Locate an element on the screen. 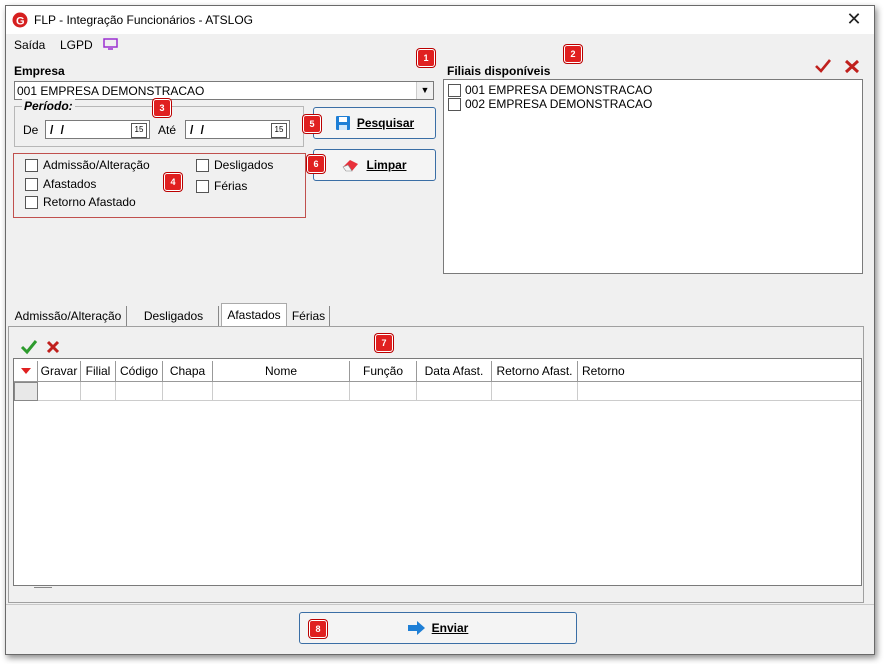  filter-retorno: Retorno Afastado is located at coordinates (80, 202).